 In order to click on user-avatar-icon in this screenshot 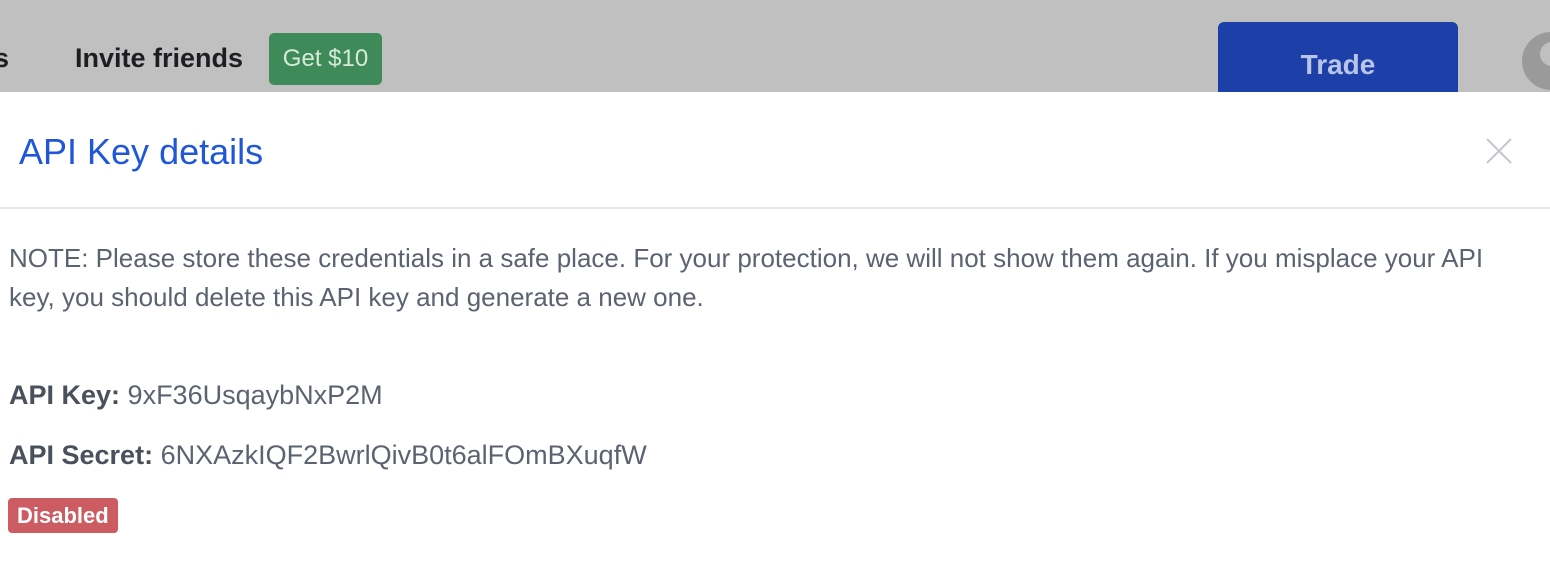, I will do `click(1536, 61)`.